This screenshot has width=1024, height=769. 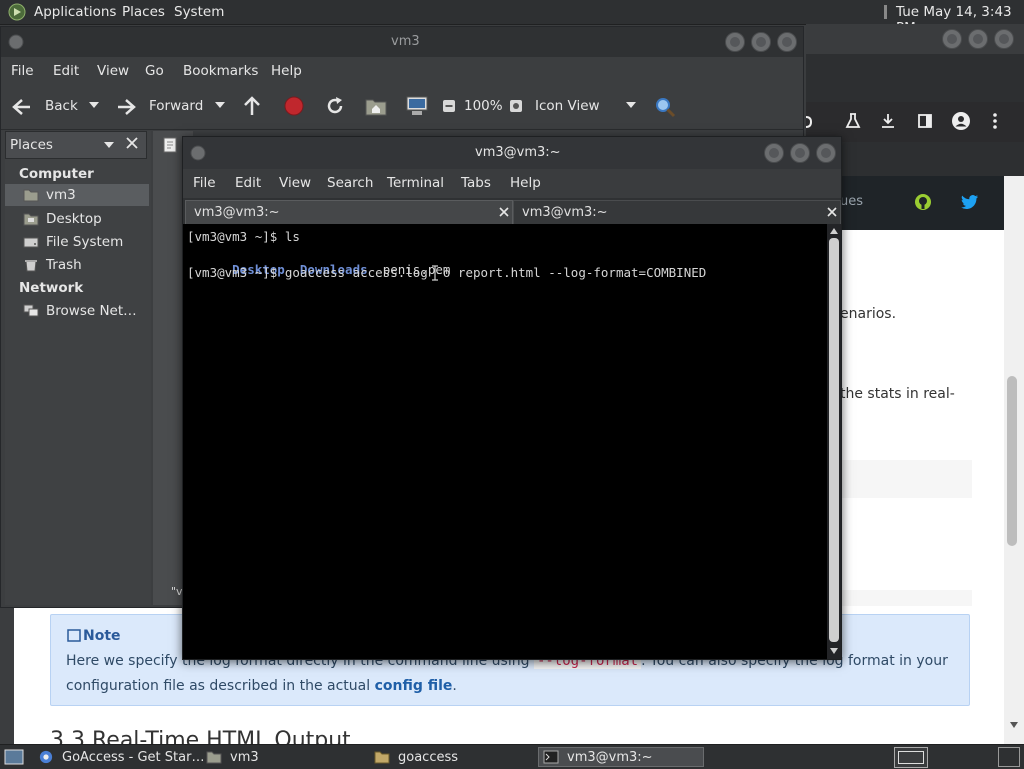 I want to click on task-terminal: vm3@vm3:~, so click(x=621, y=757).